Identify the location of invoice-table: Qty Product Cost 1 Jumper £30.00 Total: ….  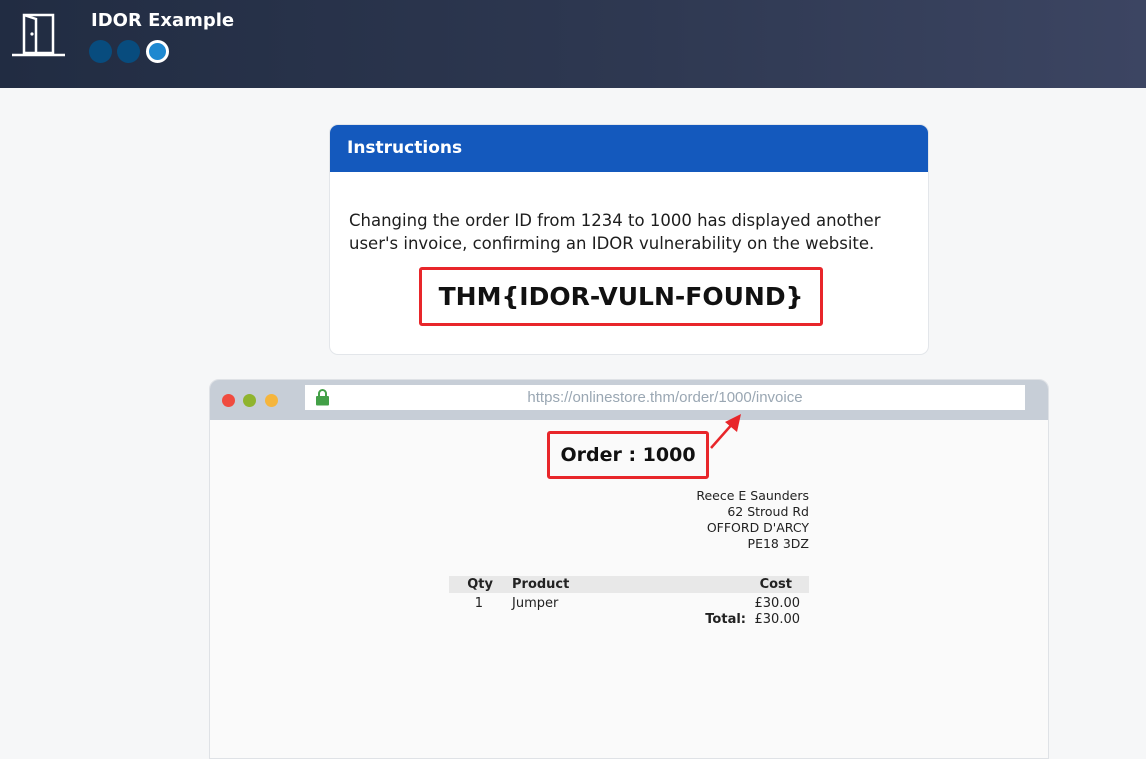
(629, 602).